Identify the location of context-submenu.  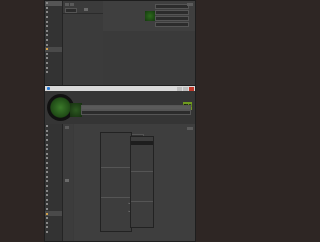
(142, 182).